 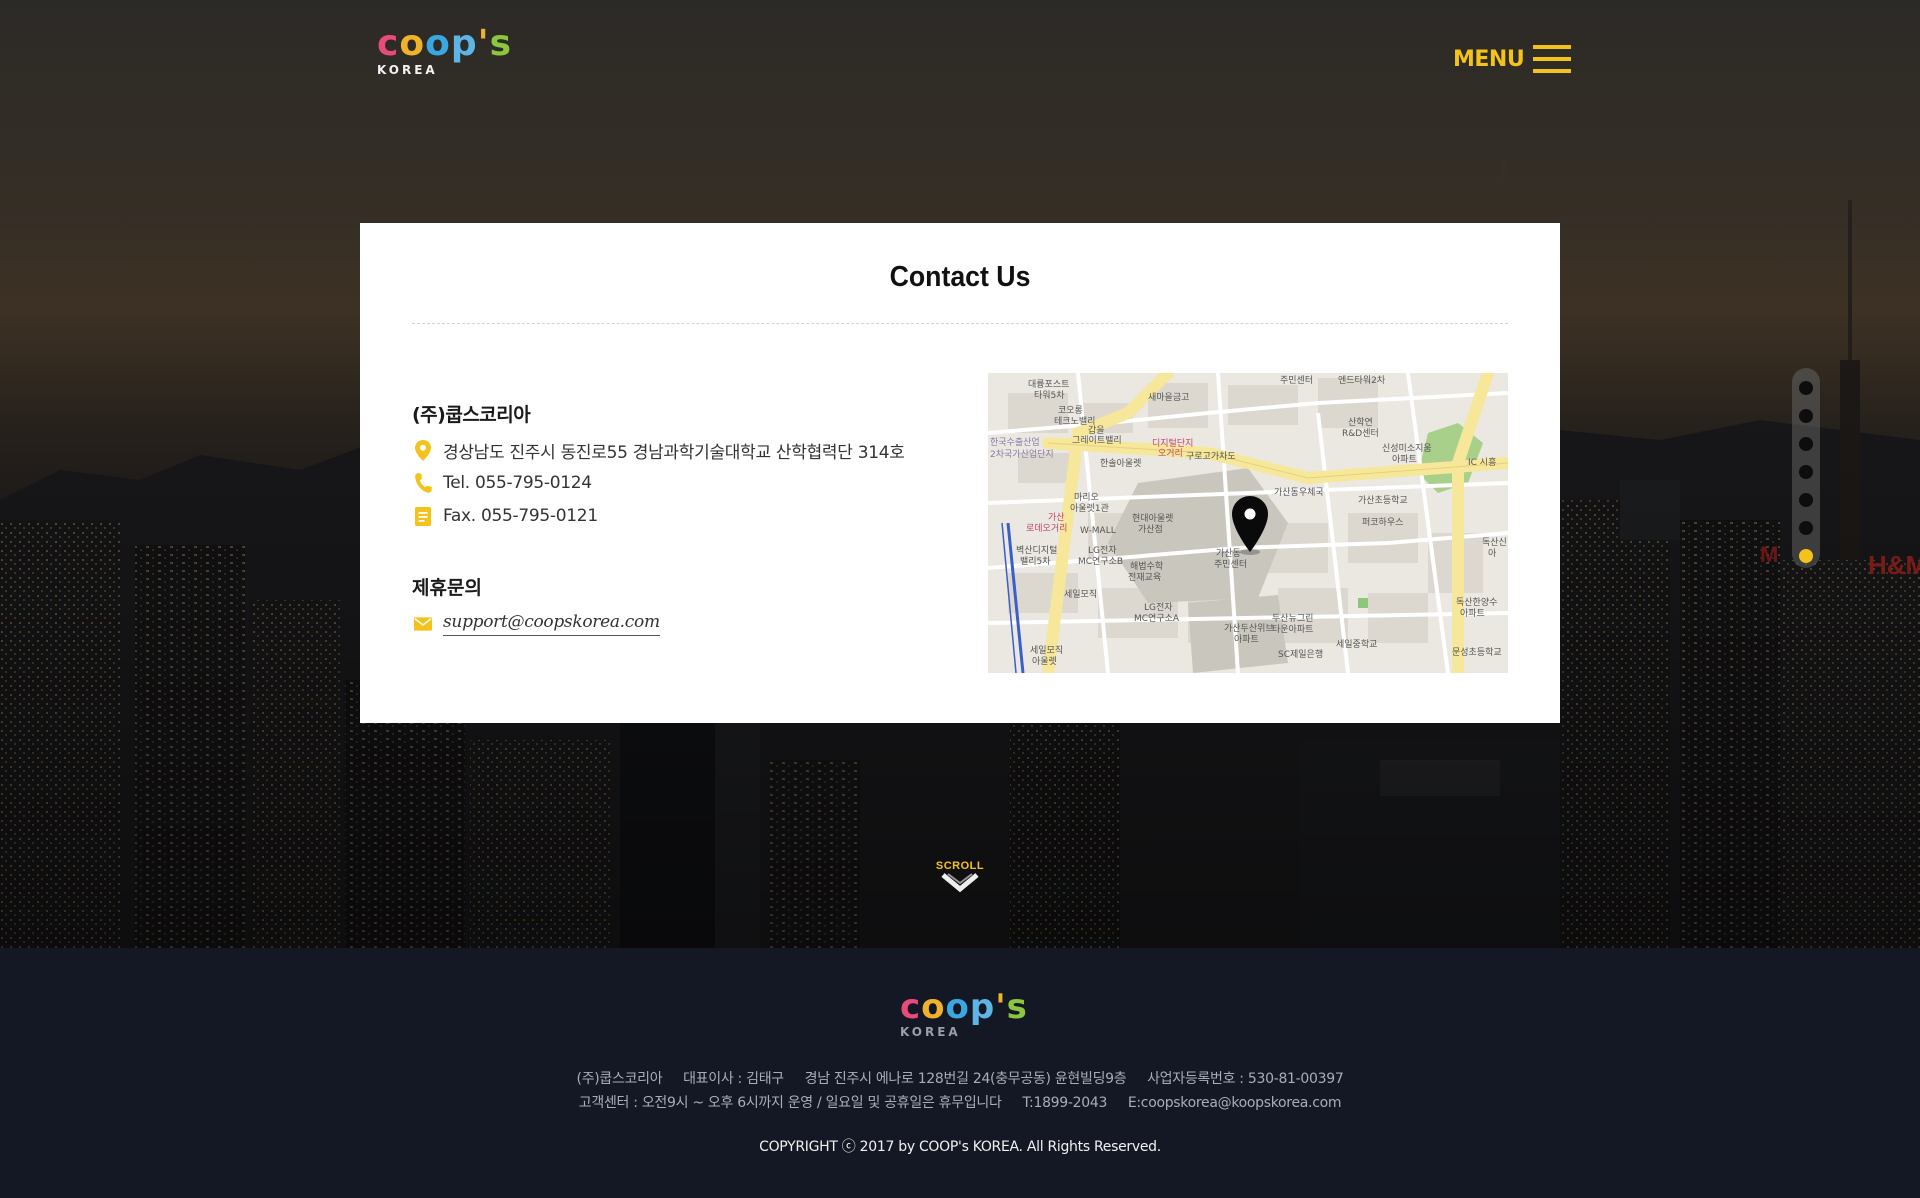 I want to click on svg-text: 한국수출산업, so click(x=1015, y=442).